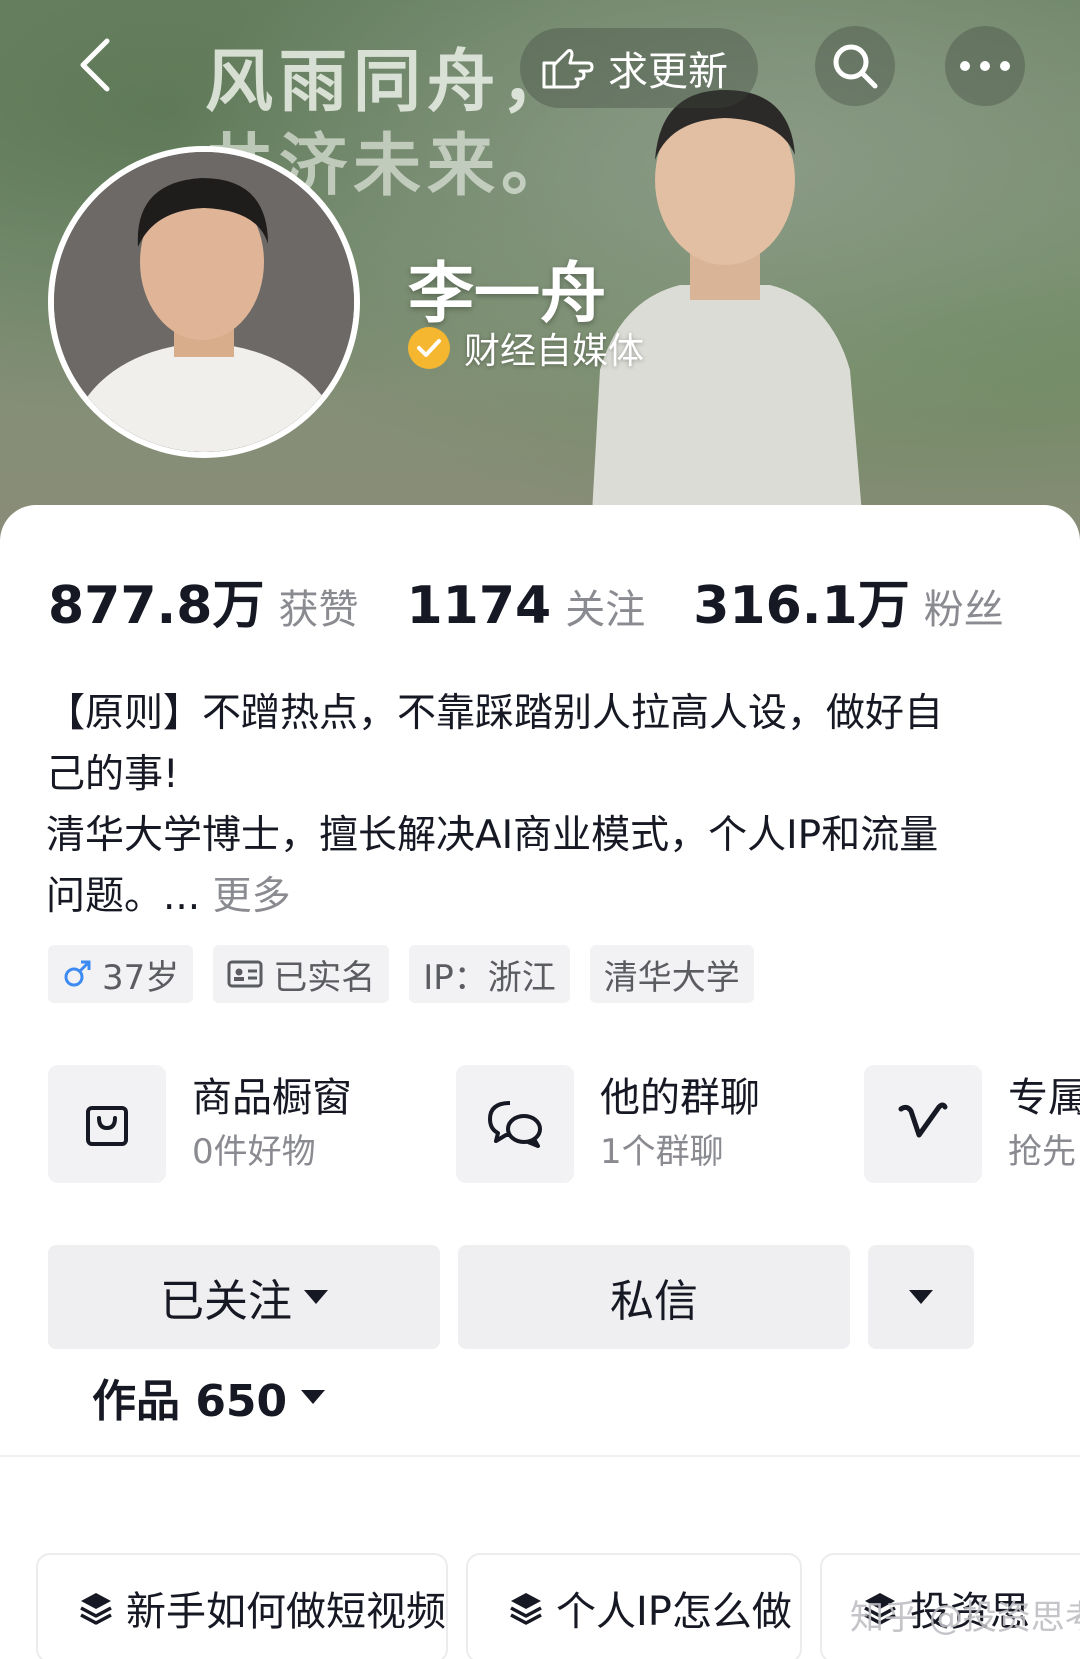 The image size is (1080, 1659). I want to click on message-button: 私信, so click(654, 1297).